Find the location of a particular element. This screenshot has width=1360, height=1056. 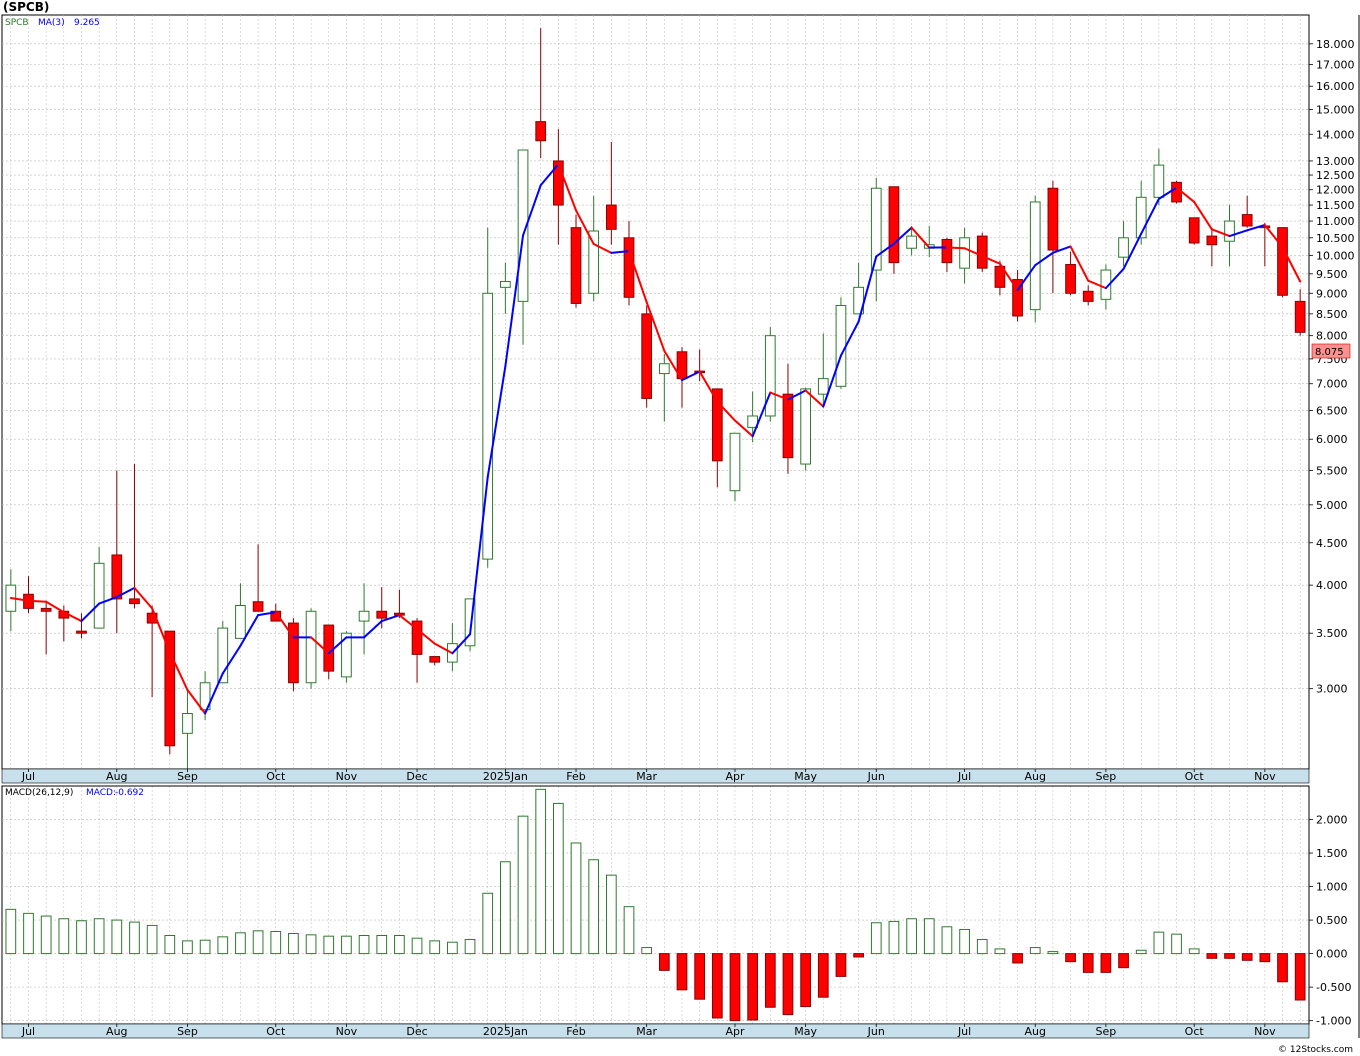

price-ytick-label: 8.000 is located at coordinates (1332, 336).